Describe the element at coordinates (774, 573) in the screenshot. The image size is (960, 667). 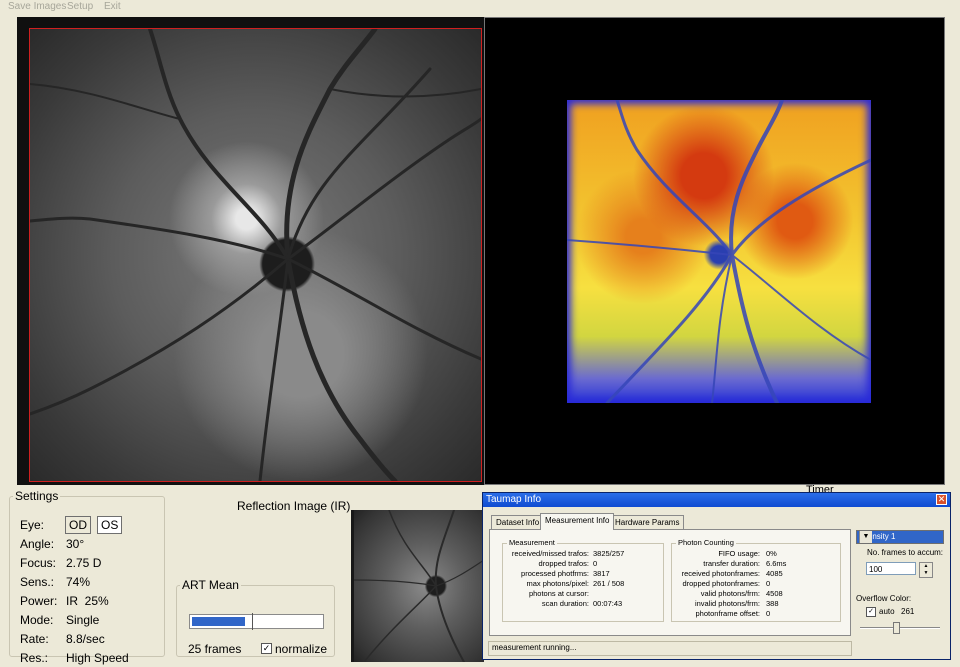
I see `photon-value: 4085` at that location.